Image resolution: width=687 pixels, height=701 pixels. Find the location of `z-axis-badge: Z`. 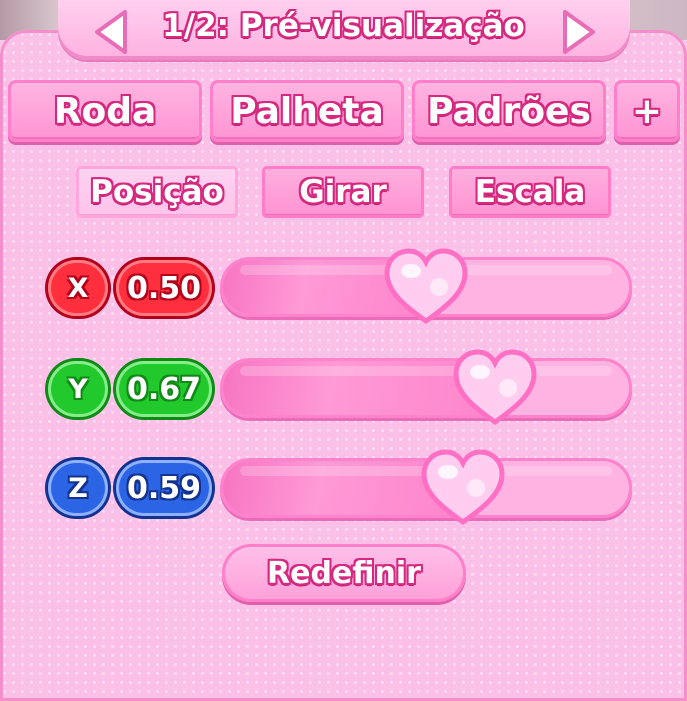

z-axis-badge: Z is located at coordinates (78, 488).